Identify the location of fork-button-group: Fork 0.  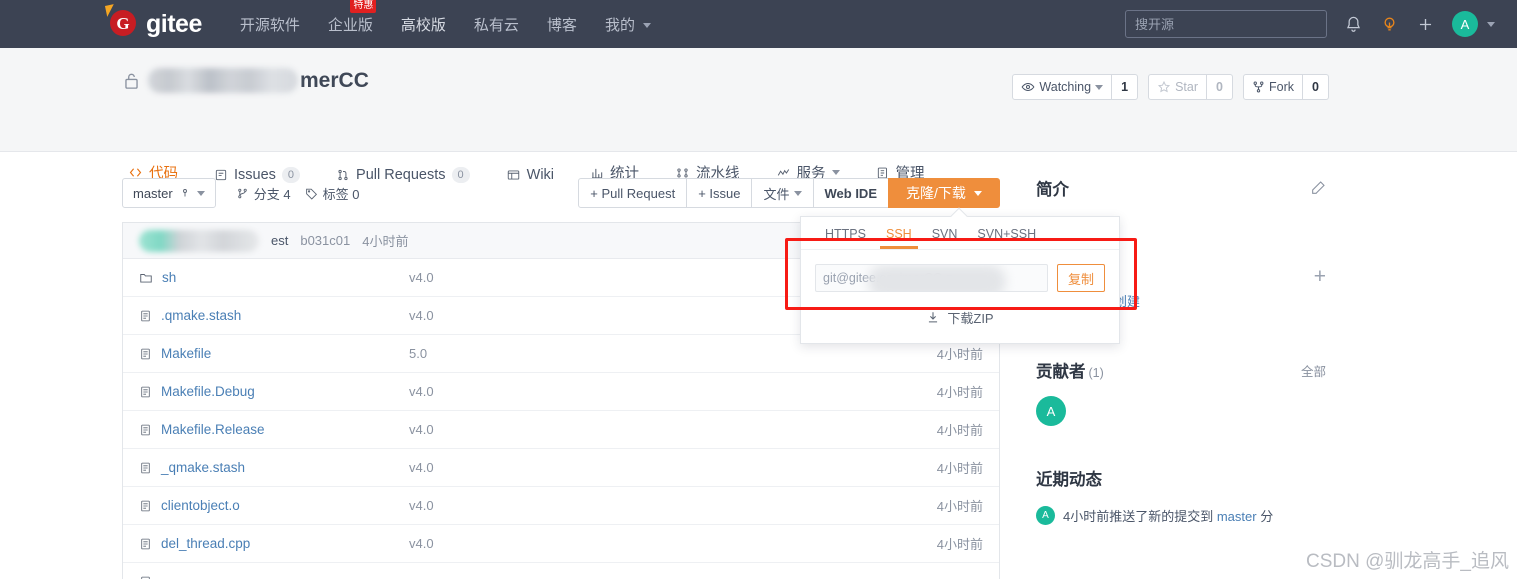
(1286, 87).